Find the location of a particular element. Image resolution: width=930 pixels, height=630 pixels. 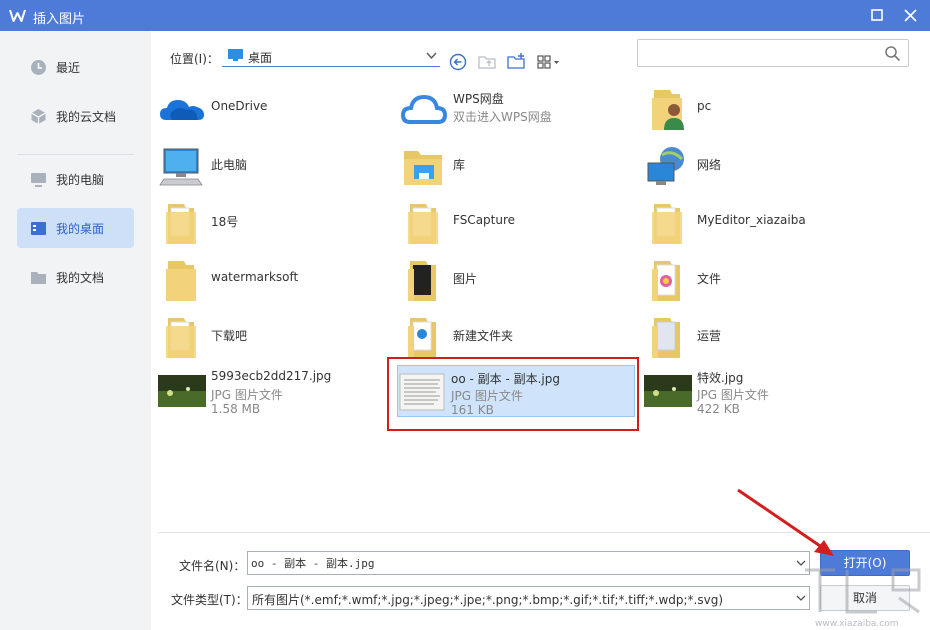

file-item-wps-cloud: WPS网盘 双击进入WPS网盘 is located at coordinates (524, 110).